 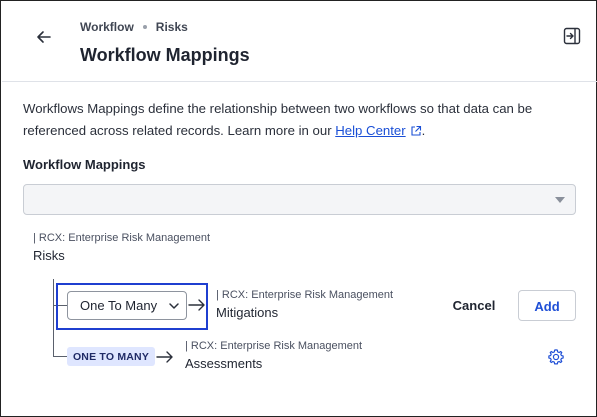 What do you see at coordinates (165, 55) in the screenshot?
I see `page-title: Workflow Mappings` at bounding box center [165, 55].